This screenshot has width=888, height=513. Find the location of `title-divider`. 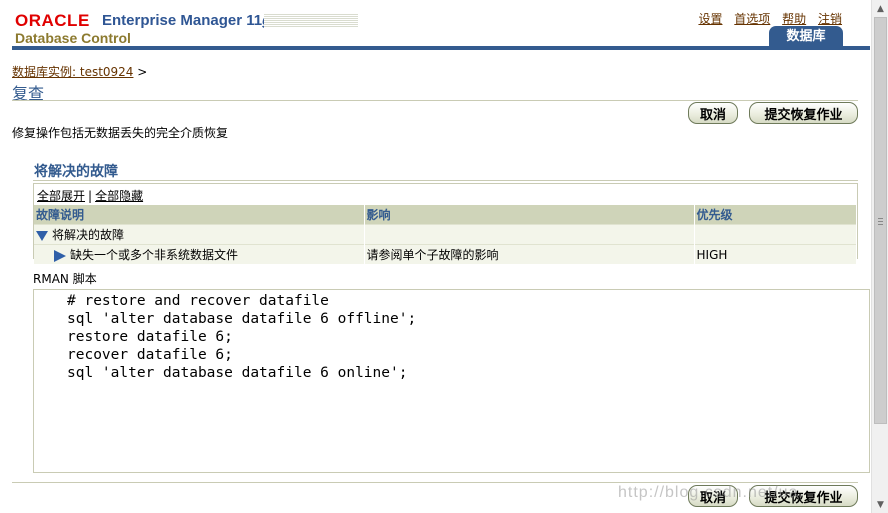

title-divider is located at coordinates (435, 100).